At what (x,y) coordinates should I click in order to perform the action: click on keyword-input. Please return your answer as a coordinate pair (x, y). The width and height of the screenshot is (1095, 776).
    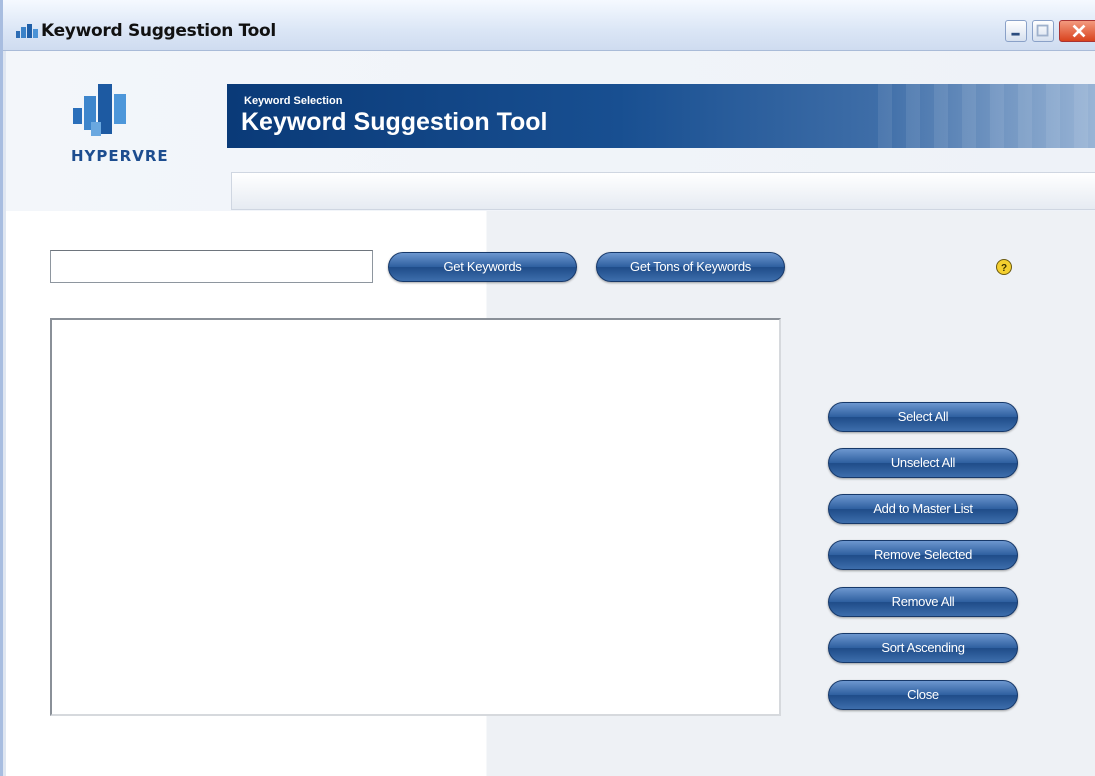
    Looking at the image, I should click on (211, 266).